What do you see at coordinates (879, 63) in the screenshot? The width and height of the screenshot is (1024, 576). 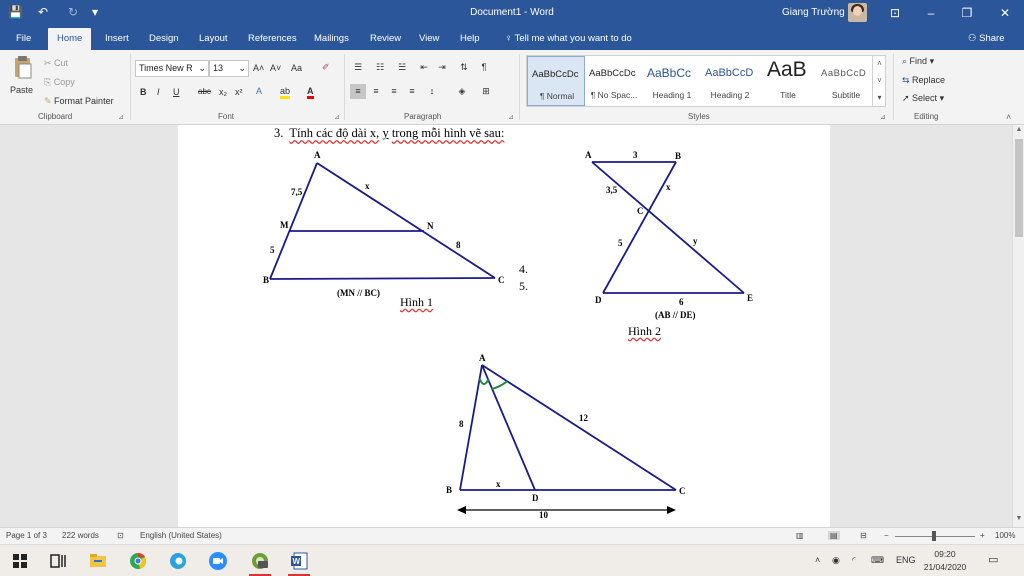 I see `chevron-up-icon: ˄` at bounding box center [879, 63].